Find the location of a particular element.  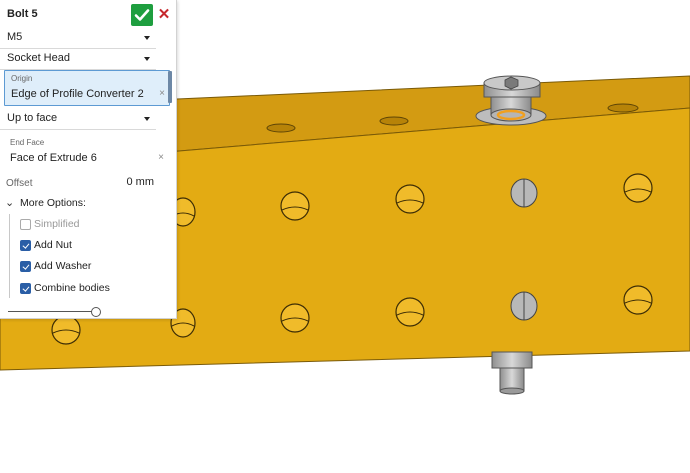

slider-track is located at coordinates (52, 311).